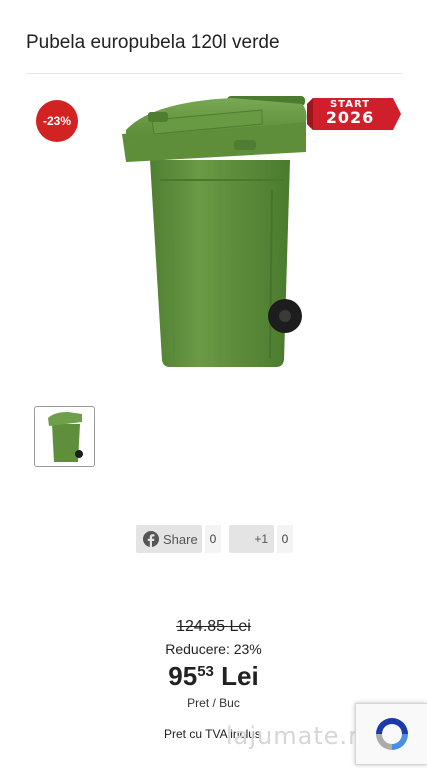  I want to click on price-whole: 95, so click(183, 676).